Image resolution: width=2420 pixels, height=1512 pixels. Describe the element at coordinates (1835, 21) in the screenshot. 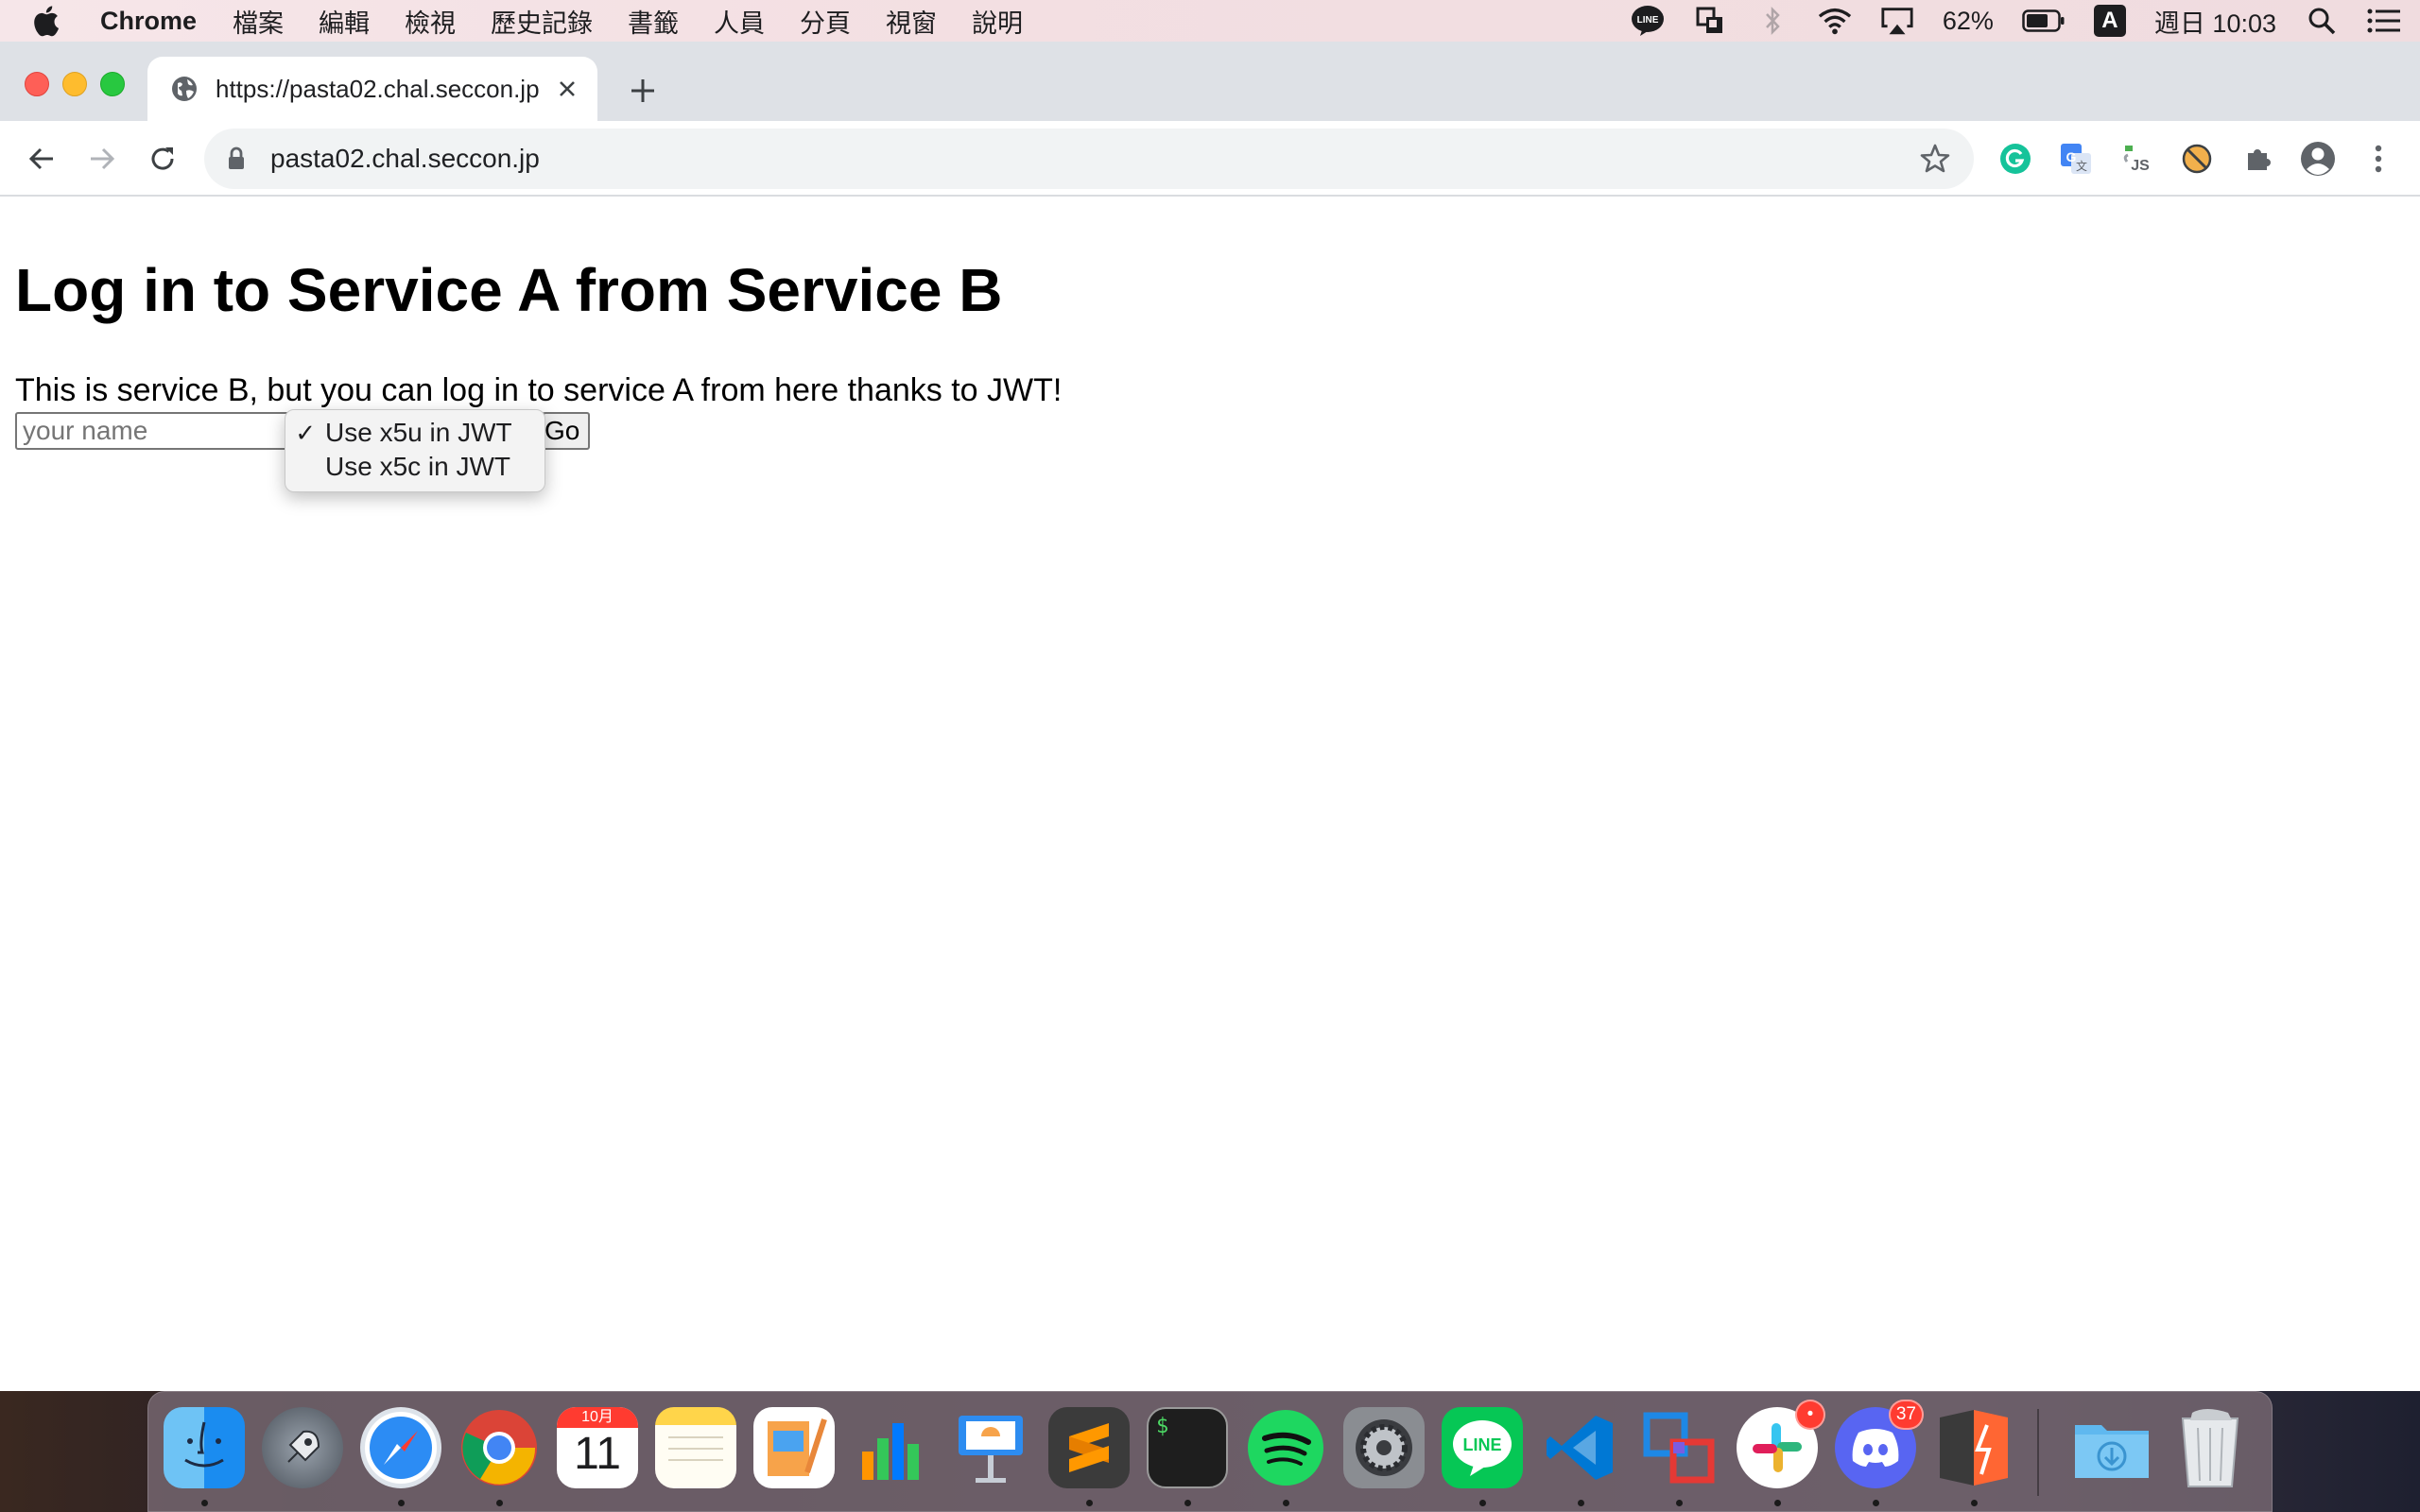

I see `wifi-icon` at that location.